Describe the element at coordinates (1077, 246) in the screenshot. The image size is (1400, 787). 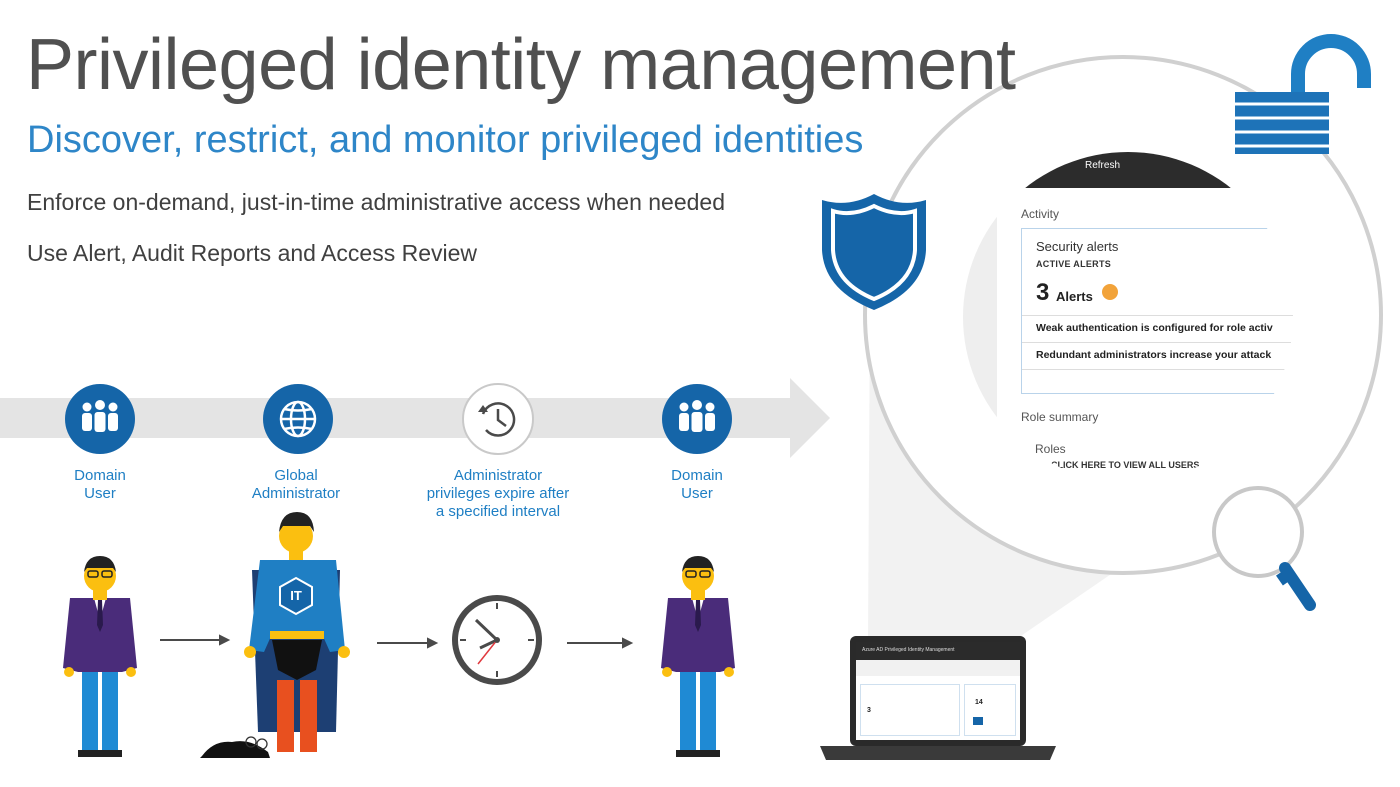
I see `security-alerts-title: Security alerts` at that location.